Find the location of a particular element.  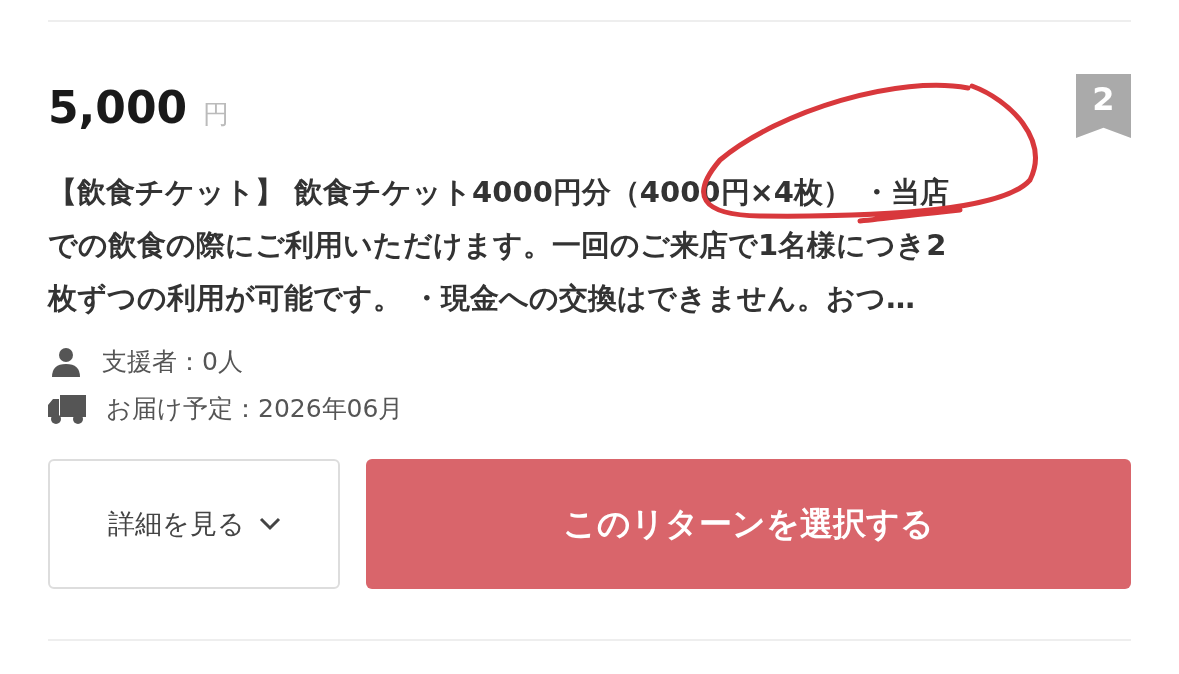

chevron-down-icon is located at coordinates (269, 524).